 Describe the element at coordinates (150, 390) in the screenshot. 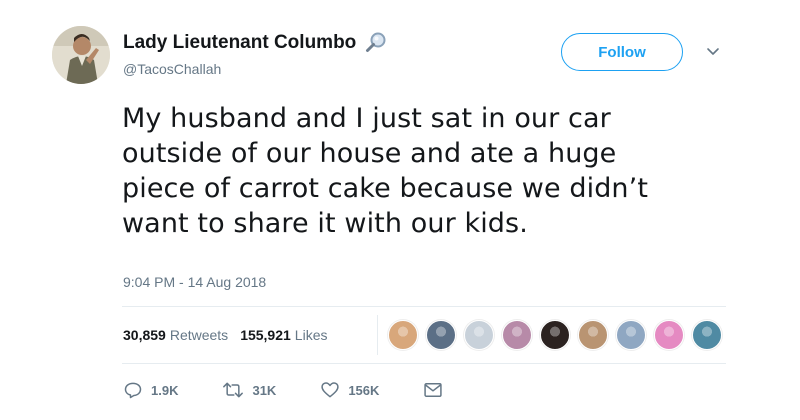

I see `reply-action: 1.9K` at that location.